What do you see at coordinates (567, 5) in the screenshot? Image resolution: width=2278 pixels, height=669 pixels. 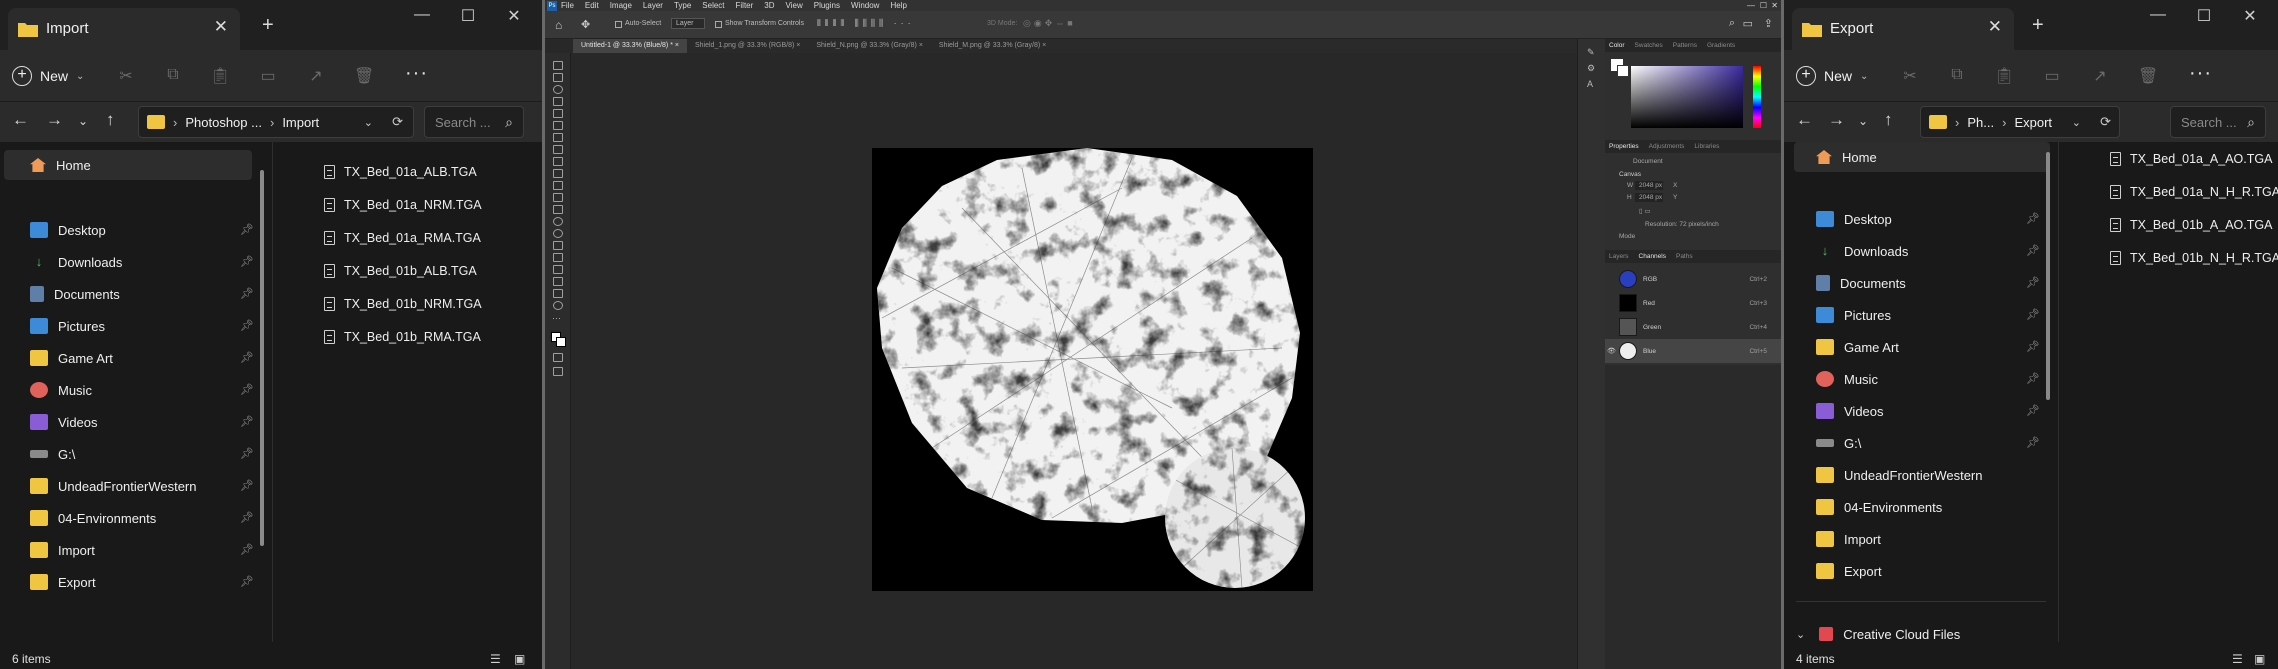 I see `menu-file: File` at bounding box center [567, 5].